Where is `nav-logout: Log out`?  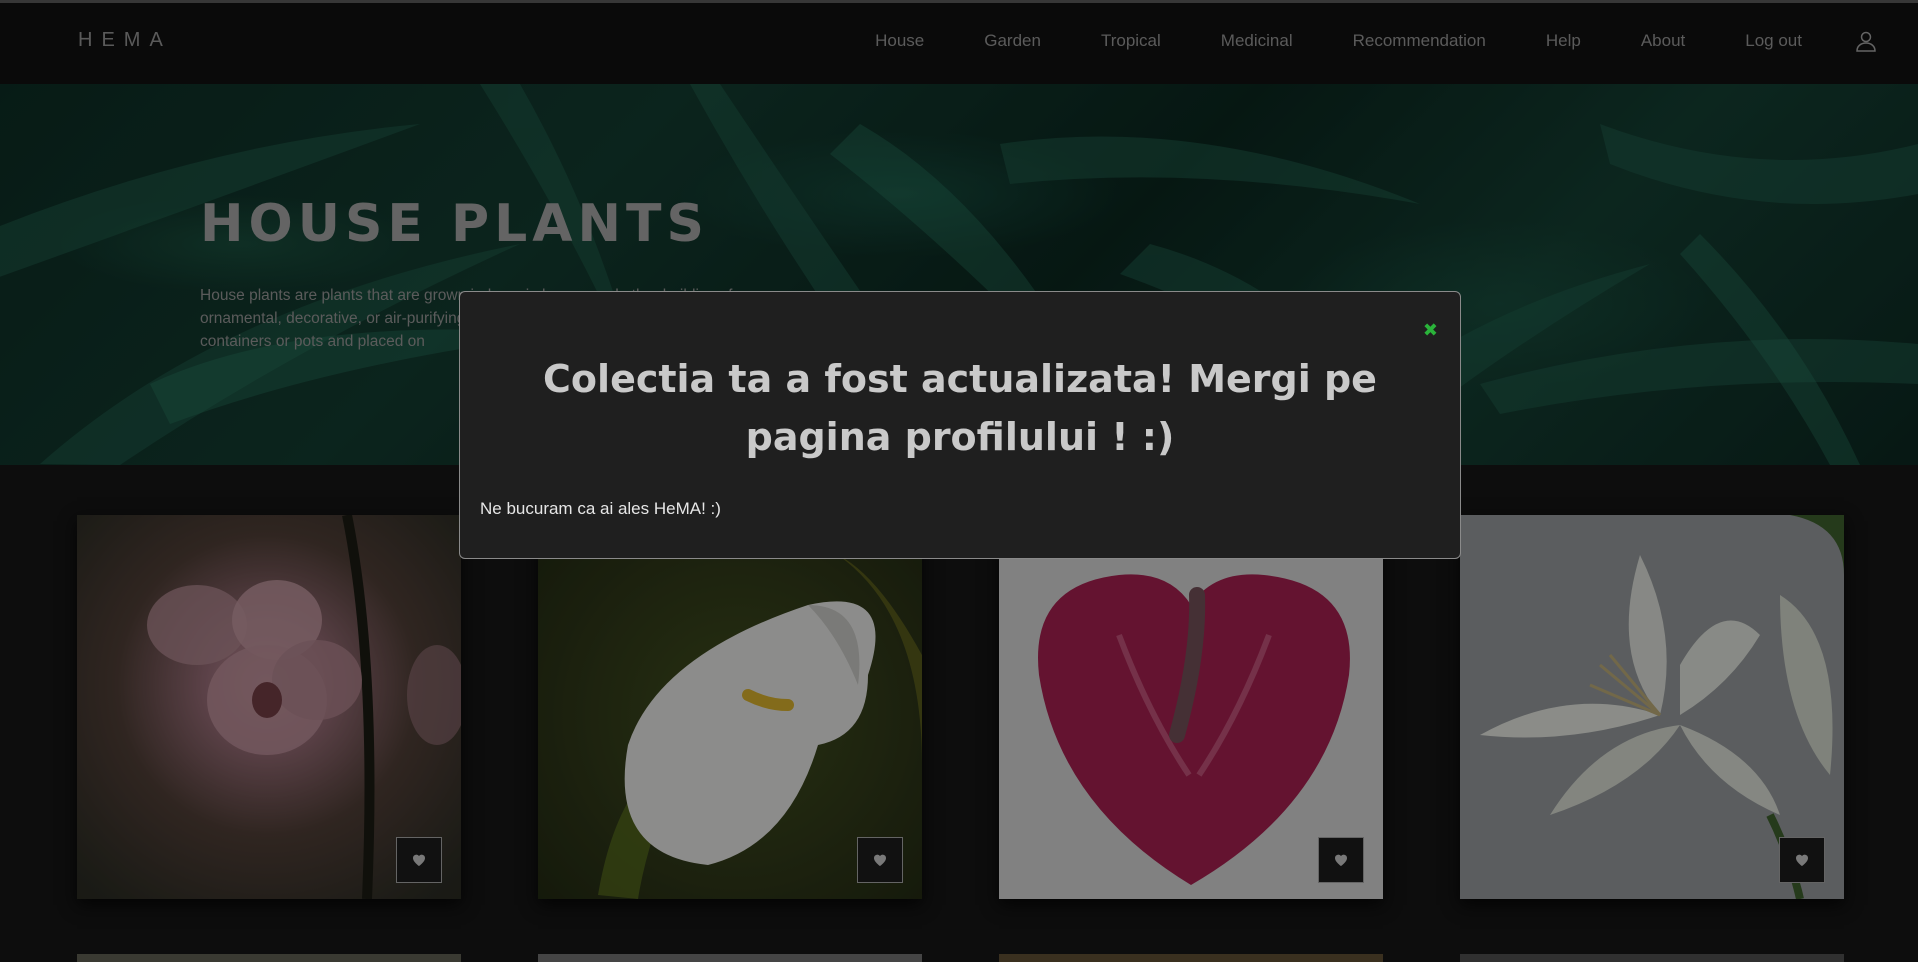
nav-logout: Log out is located at coordinates (1773, 41).